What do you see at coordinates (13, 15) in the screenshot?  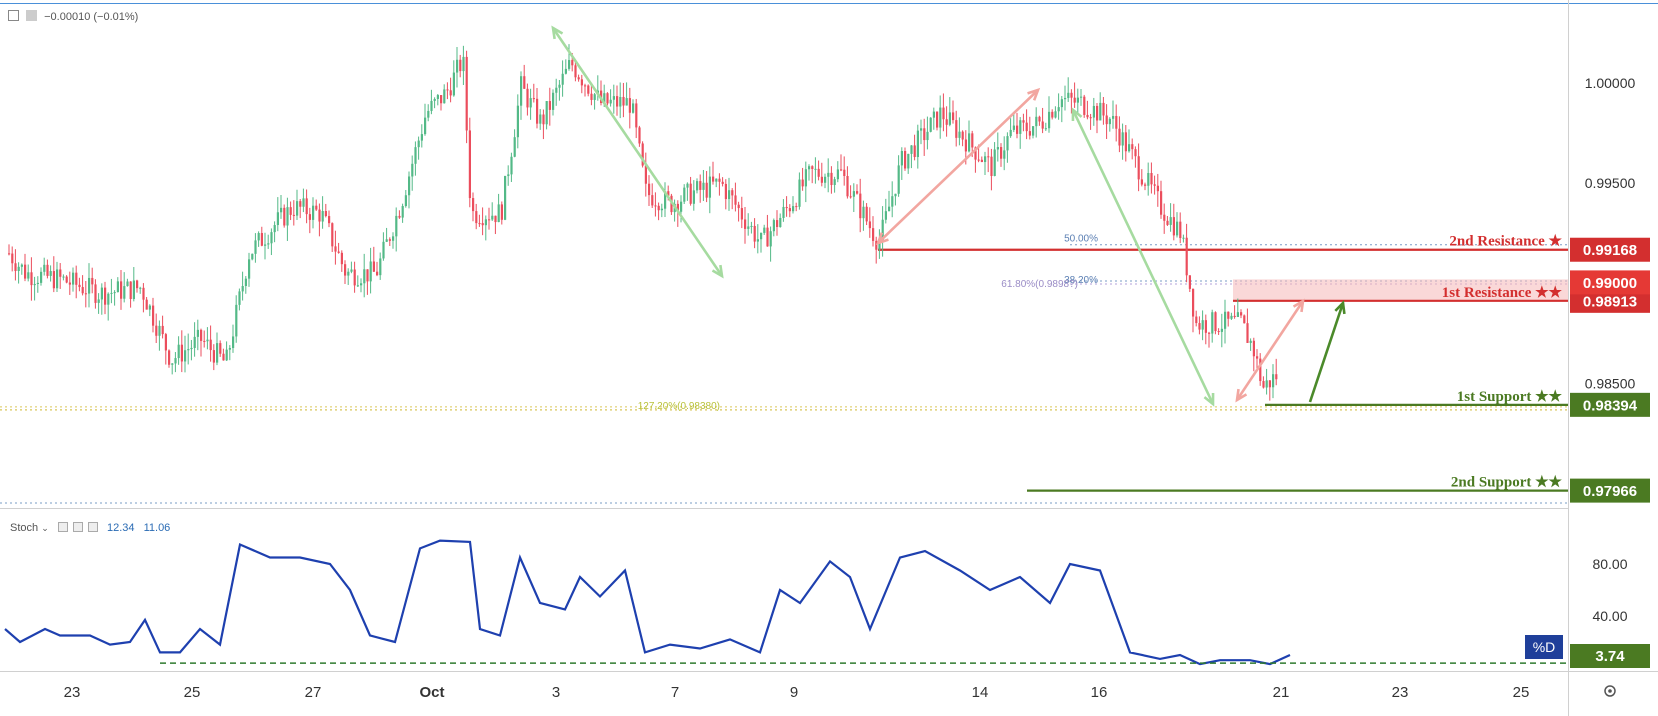 I see `collapse-icon` at bounding box center [13, 15].